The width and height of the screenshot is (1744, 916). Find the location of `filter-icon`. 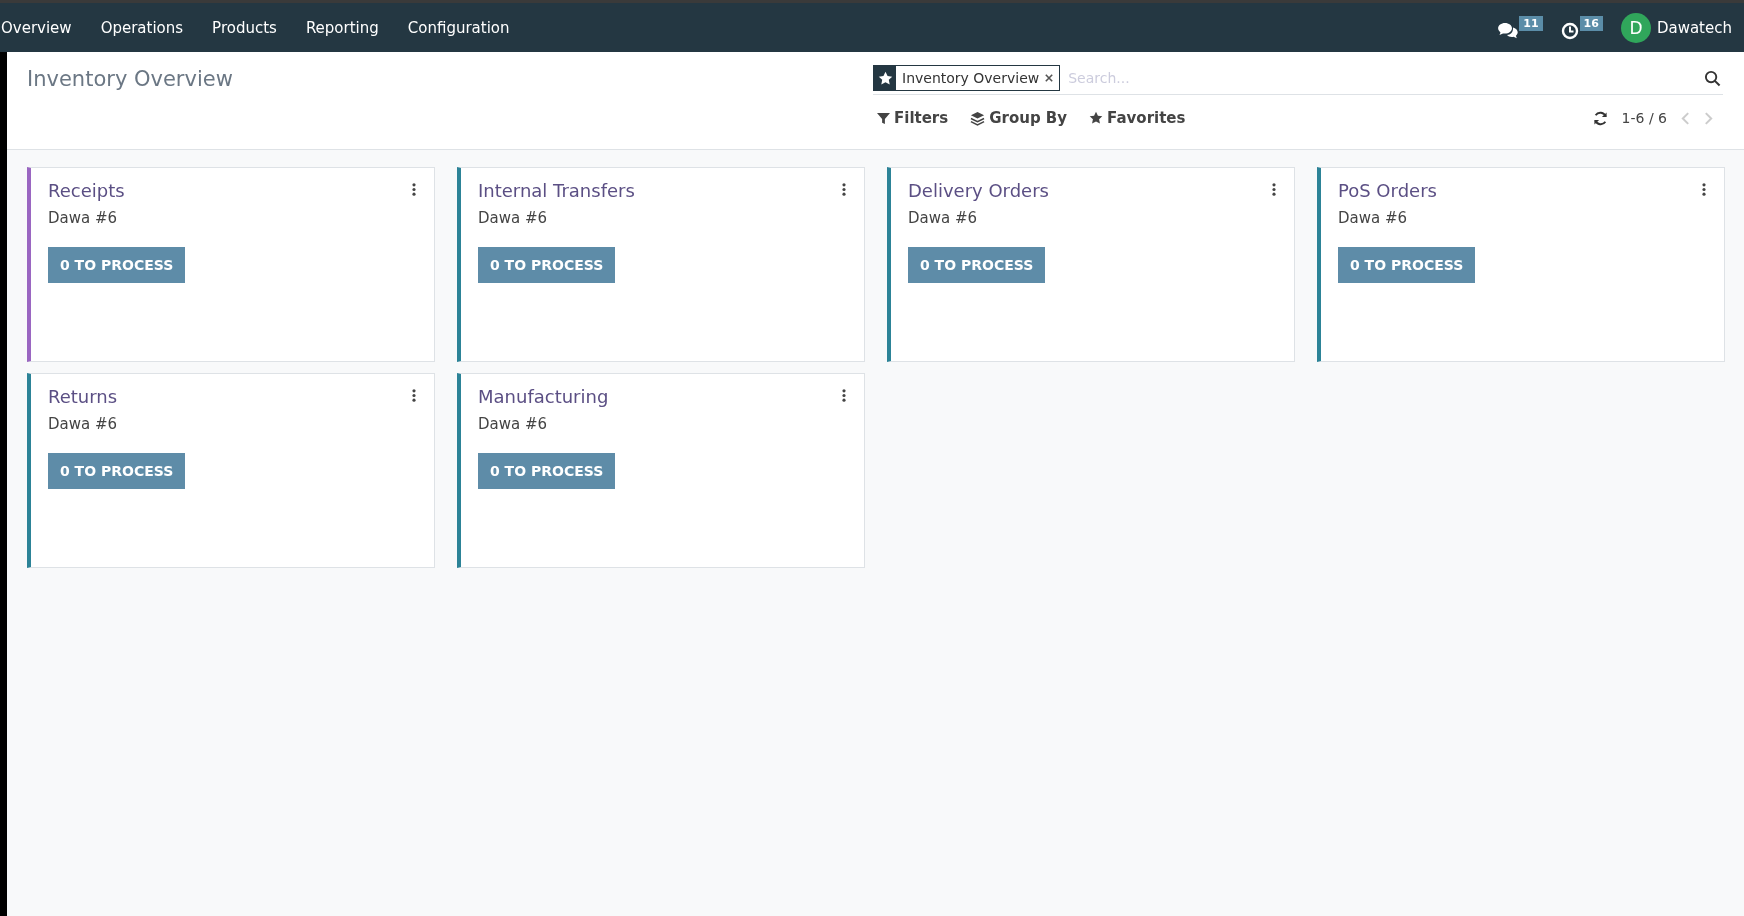

filter-icon is located at coordinates (883, 118).